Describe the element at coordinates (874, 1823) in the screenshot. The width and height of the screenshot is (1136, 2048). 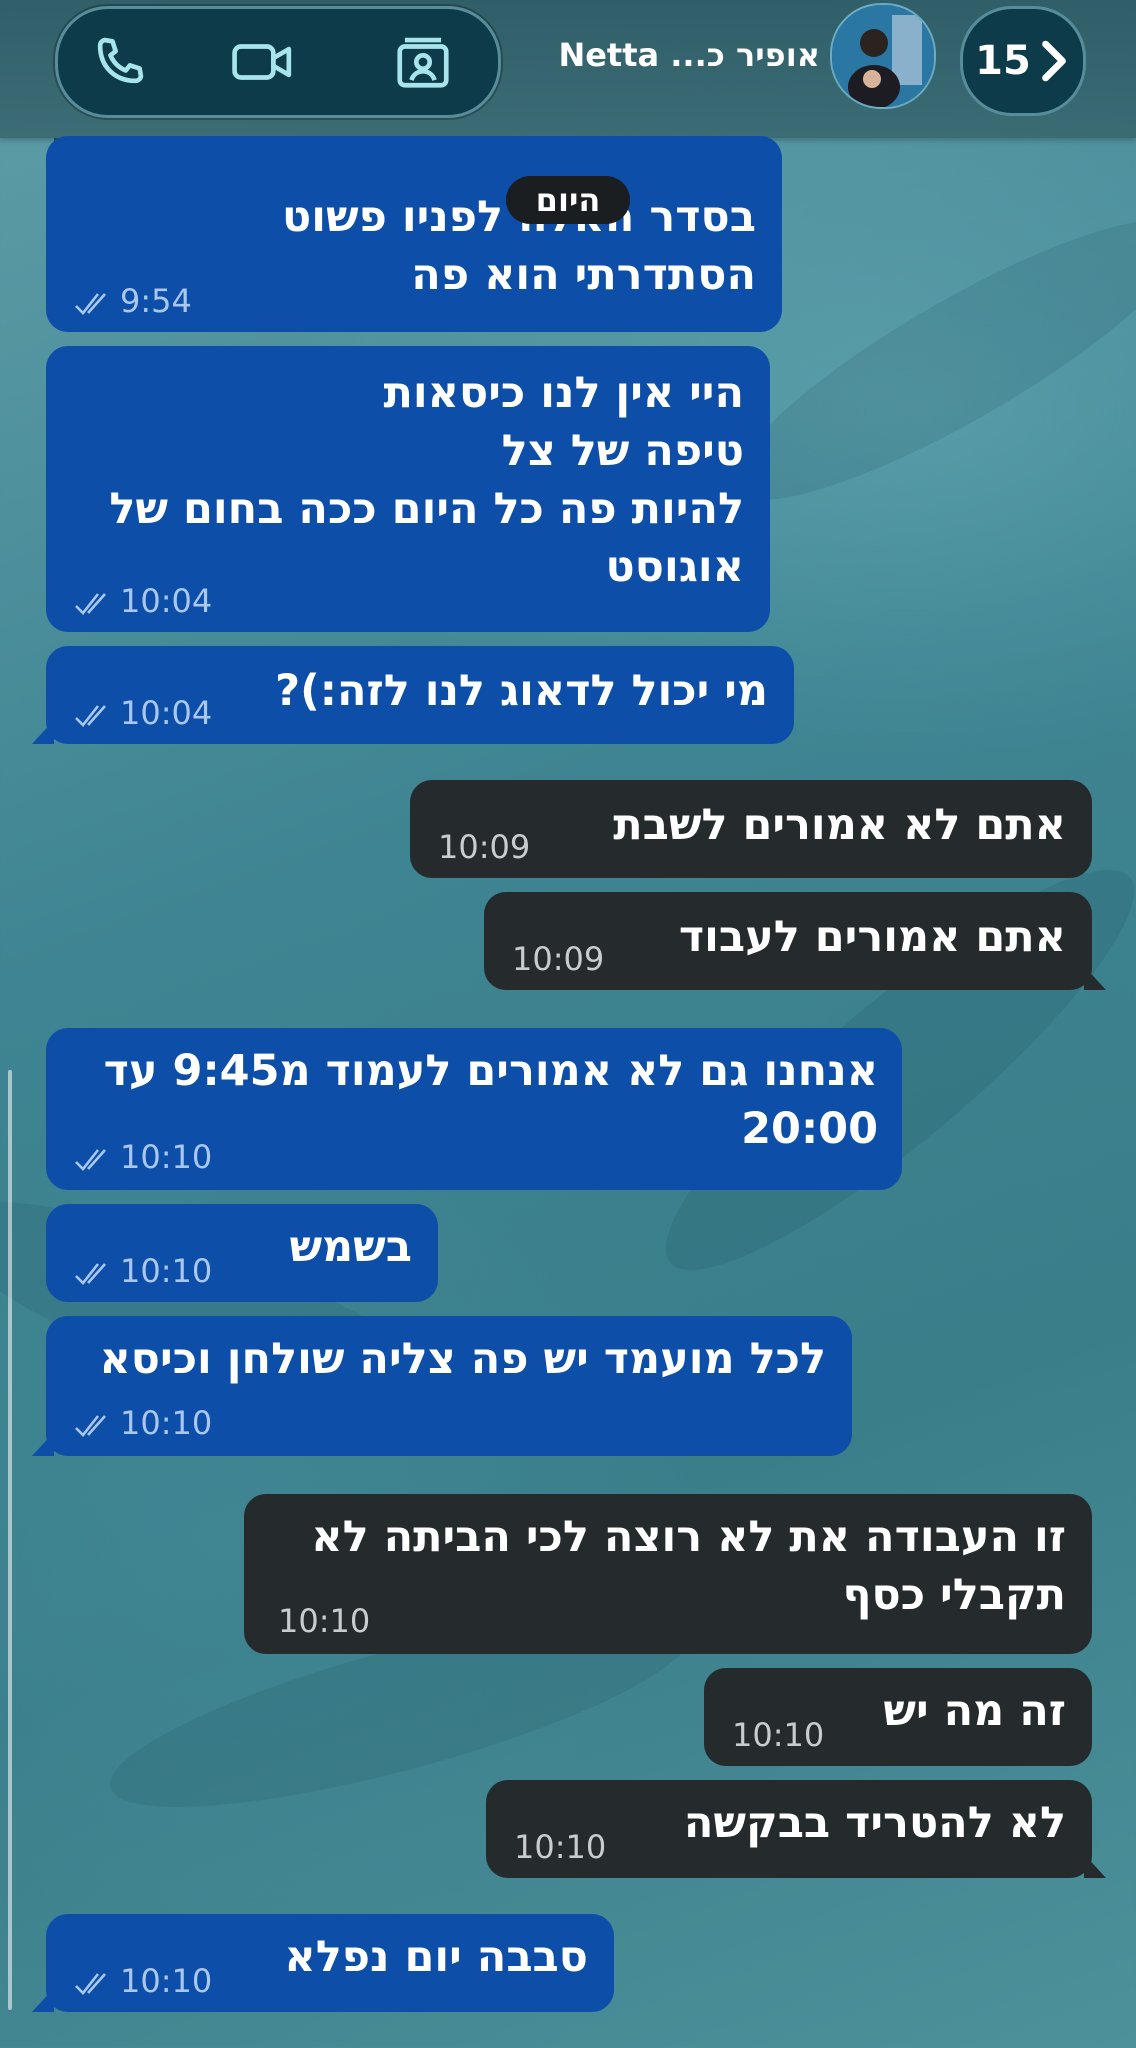
I see `message-text: לא להטריד בבקשה` at that location.